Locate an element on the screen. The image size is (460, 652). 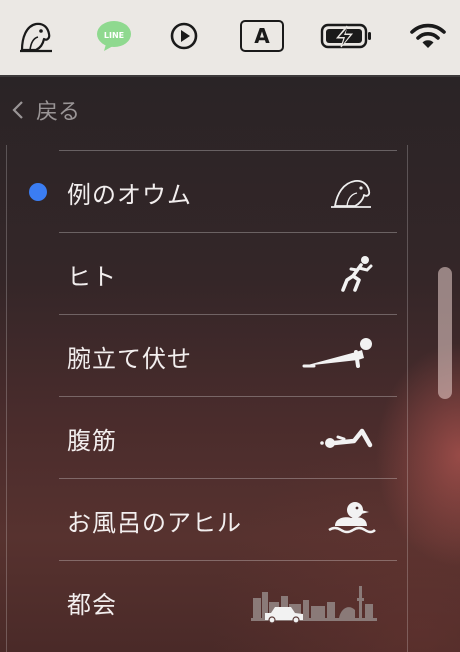
list-item-city: 都会 is located at coordinates (207, 602).